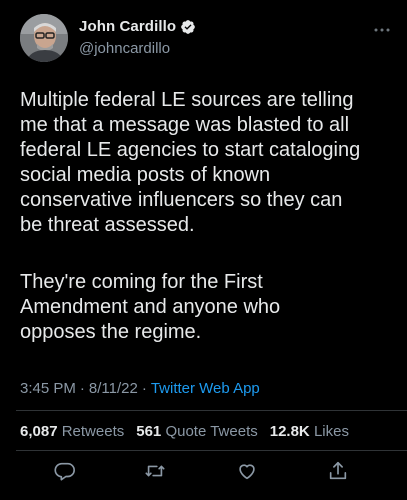 The width and height of the screenshot is (407, 500). Describe the element at coordinates (155, 471) in the screenshot. I see `retweet-icon` at that location.